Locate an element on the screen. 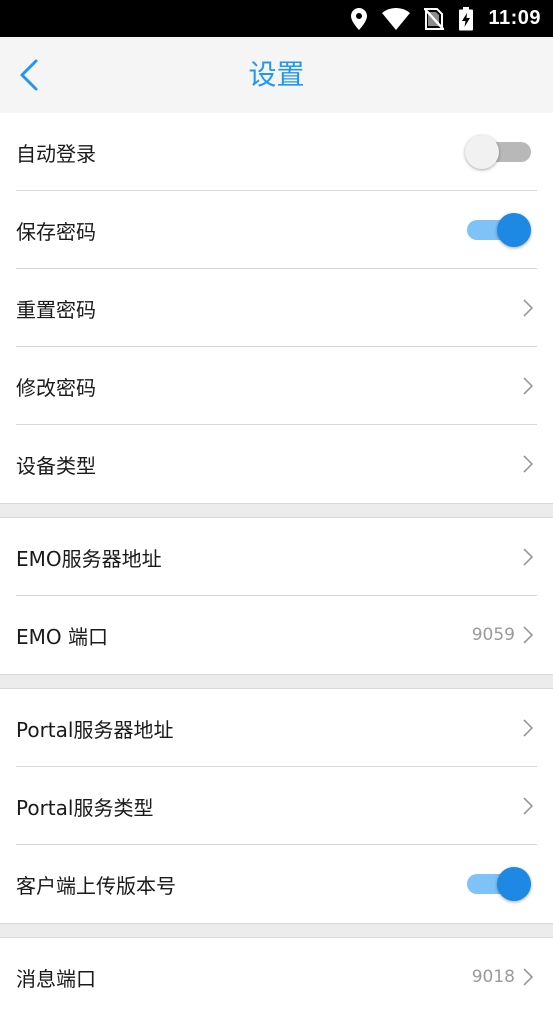  setting-label: 自动登录 is located at coordinates (56, 154).